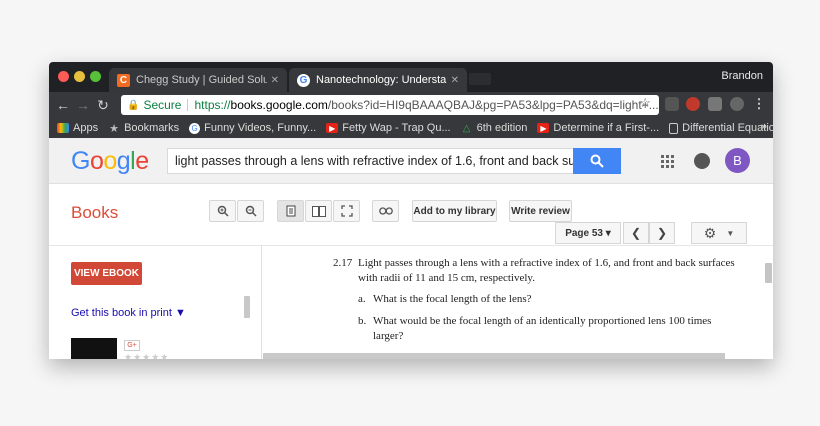  I want to click on single-page-icon, so click(290, 211).